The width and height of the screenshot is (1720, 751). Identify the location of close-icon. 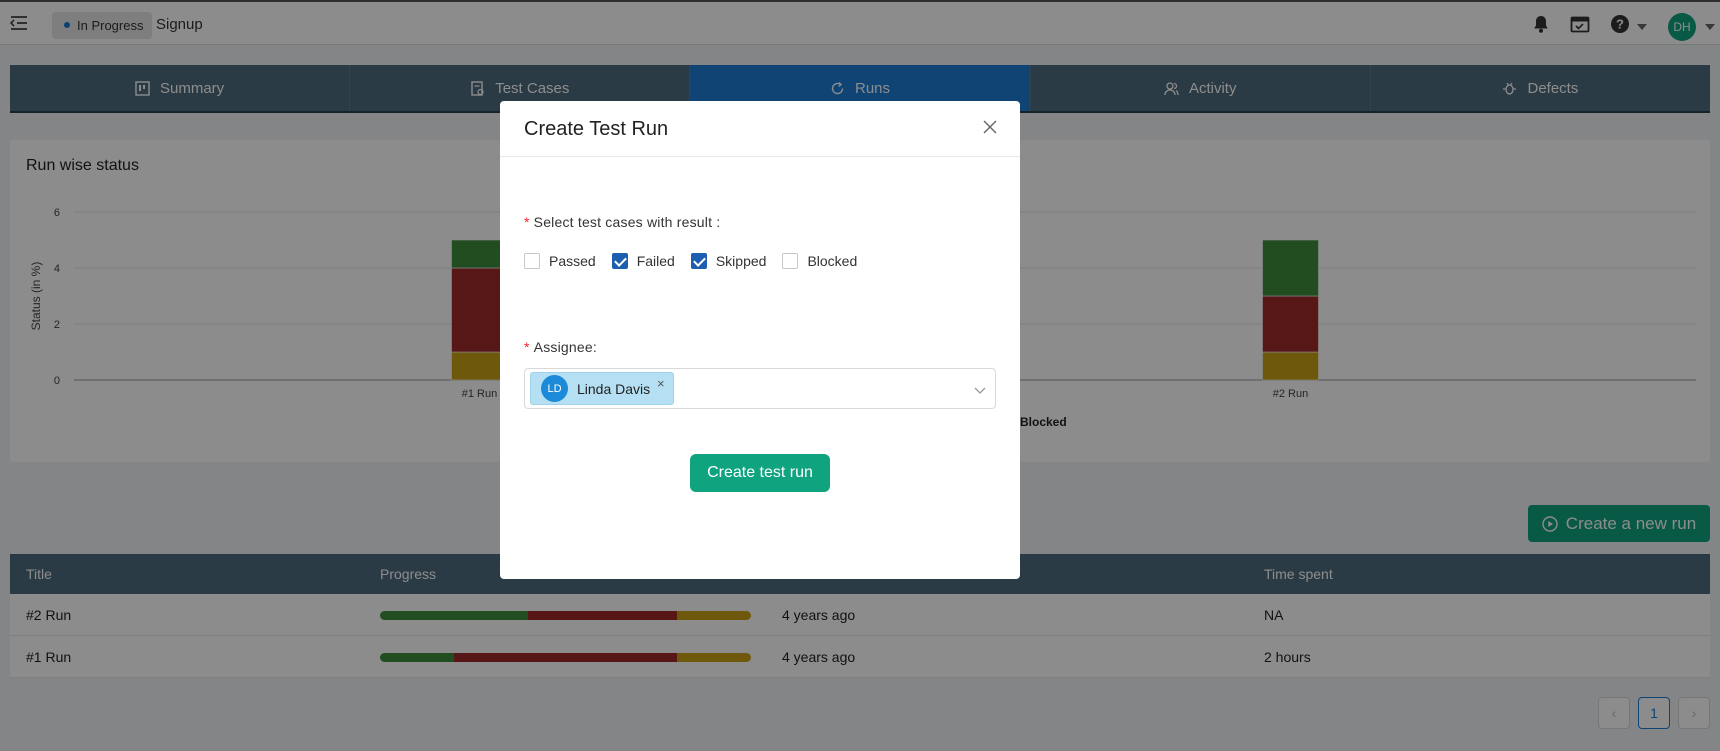
(990, 127).